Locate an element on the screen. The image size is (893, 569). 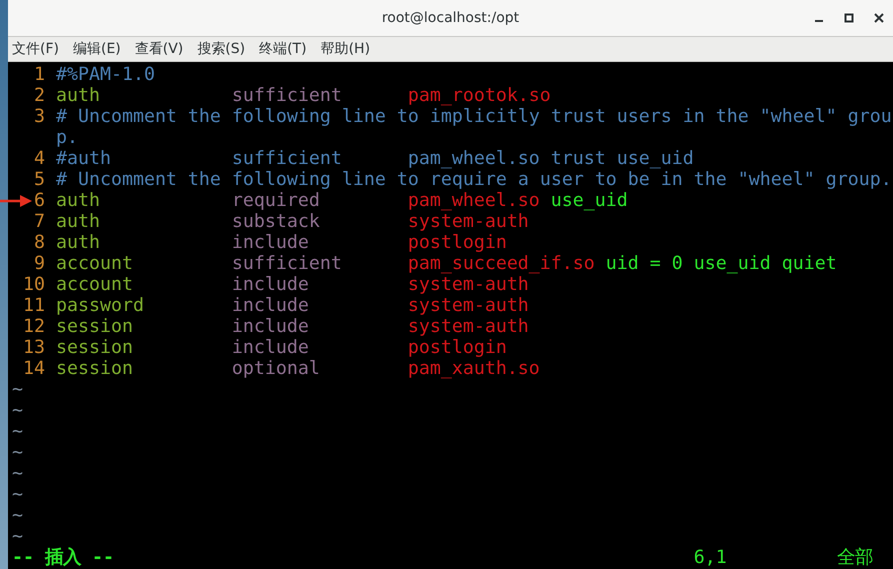
comment-text: sufficient is located at coordinates (287, 158).